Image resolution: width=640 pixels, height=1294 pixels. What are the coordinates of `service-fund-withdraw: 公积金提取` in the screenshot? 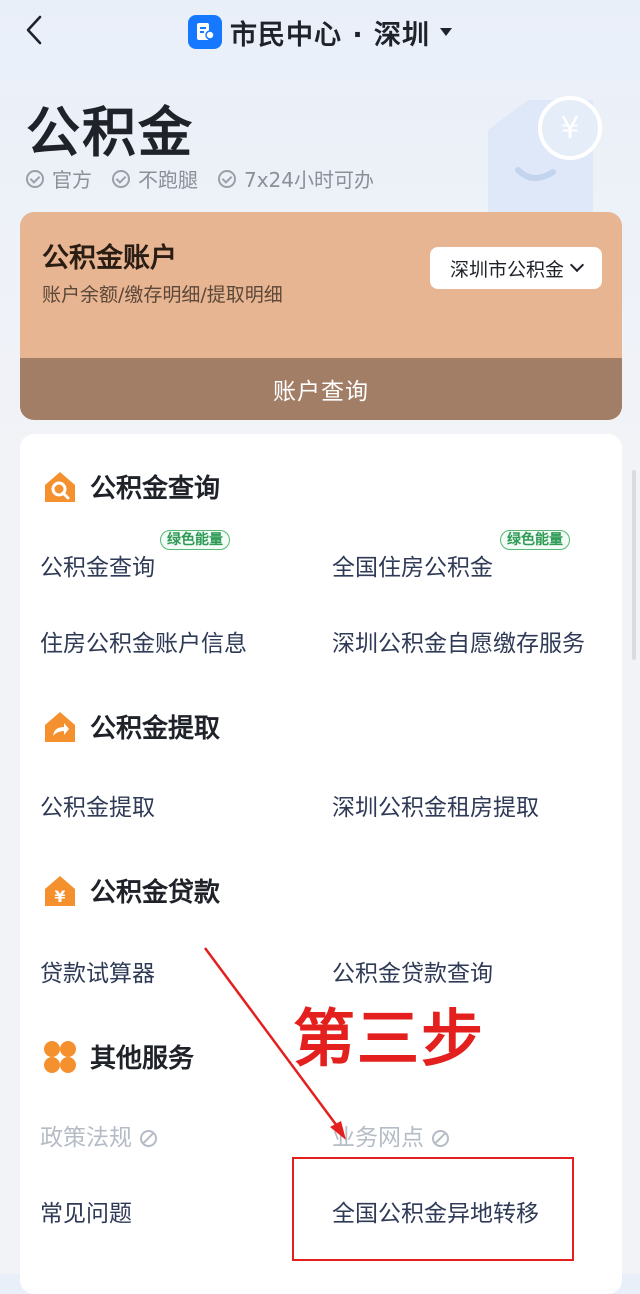 It's located at (97, 805).